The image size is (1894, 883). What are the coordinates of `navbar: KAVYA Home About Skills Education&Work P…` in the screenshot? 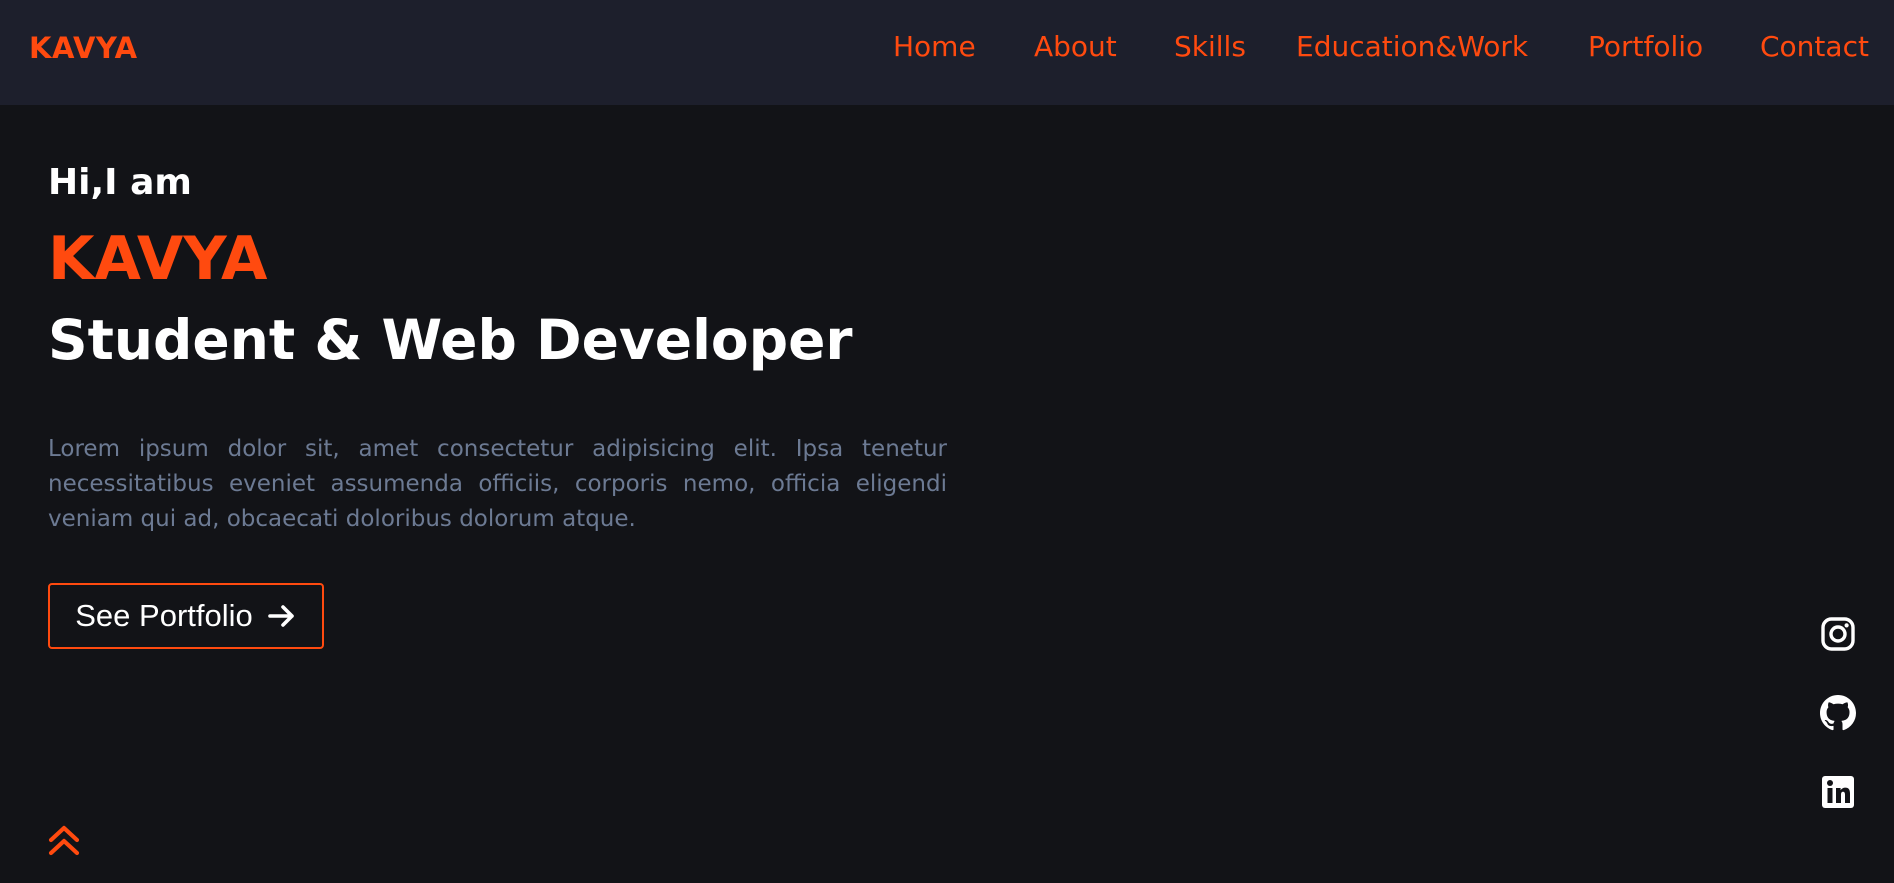 It's located at (947, 52).